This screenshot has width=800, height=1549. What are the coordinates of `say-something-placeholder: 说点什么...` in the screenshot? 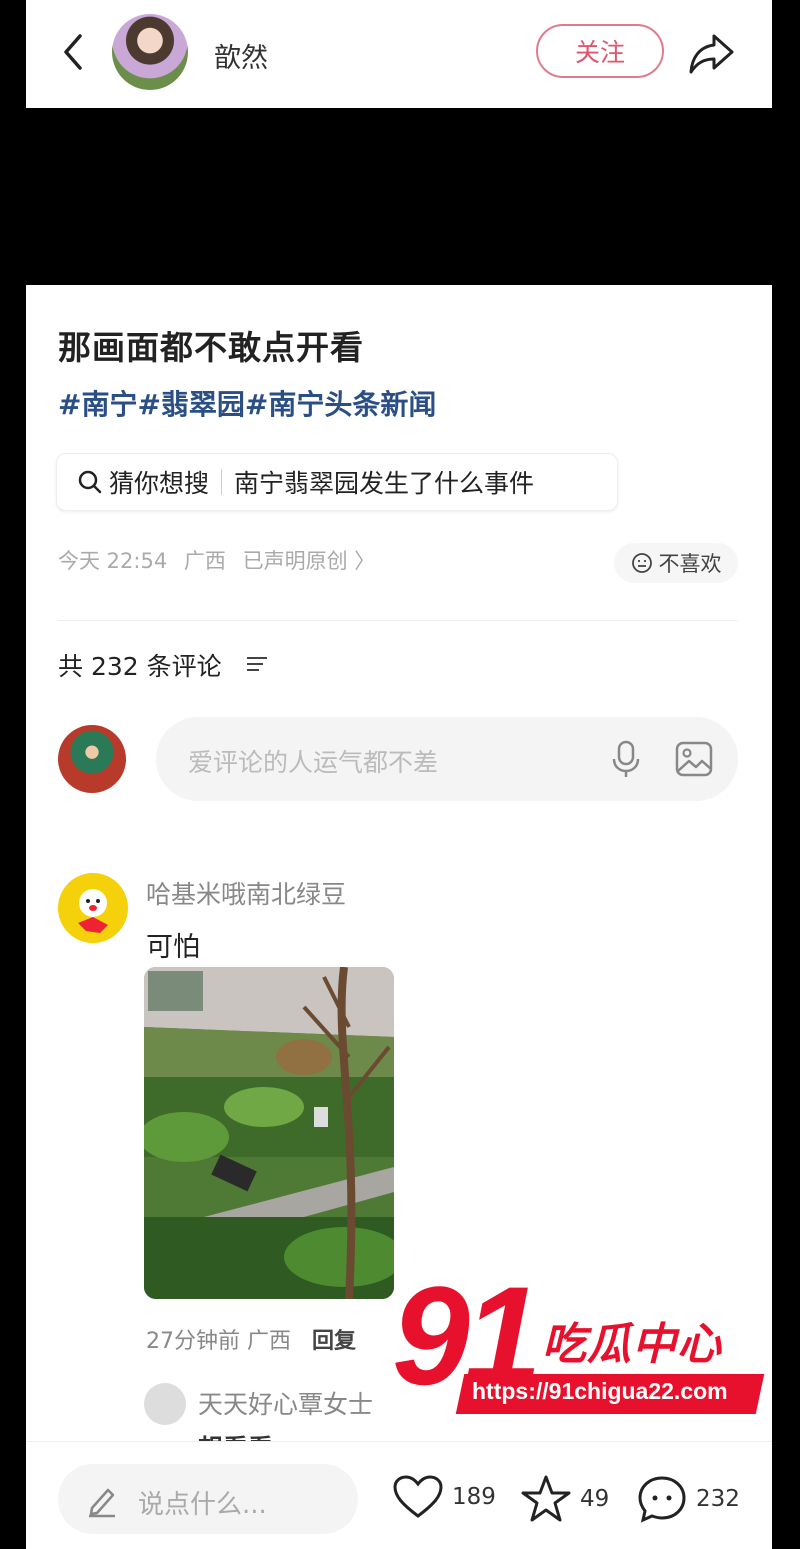 It's located at (202, 1505).